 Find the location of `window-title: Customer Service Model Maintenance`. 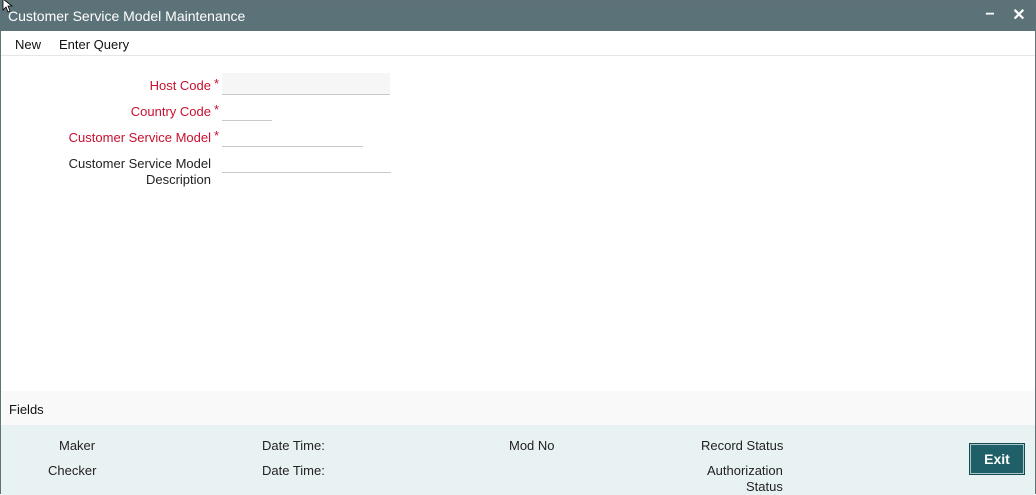

window-title: Customer Service Model Maintenance is located at coordinates (127, 16).